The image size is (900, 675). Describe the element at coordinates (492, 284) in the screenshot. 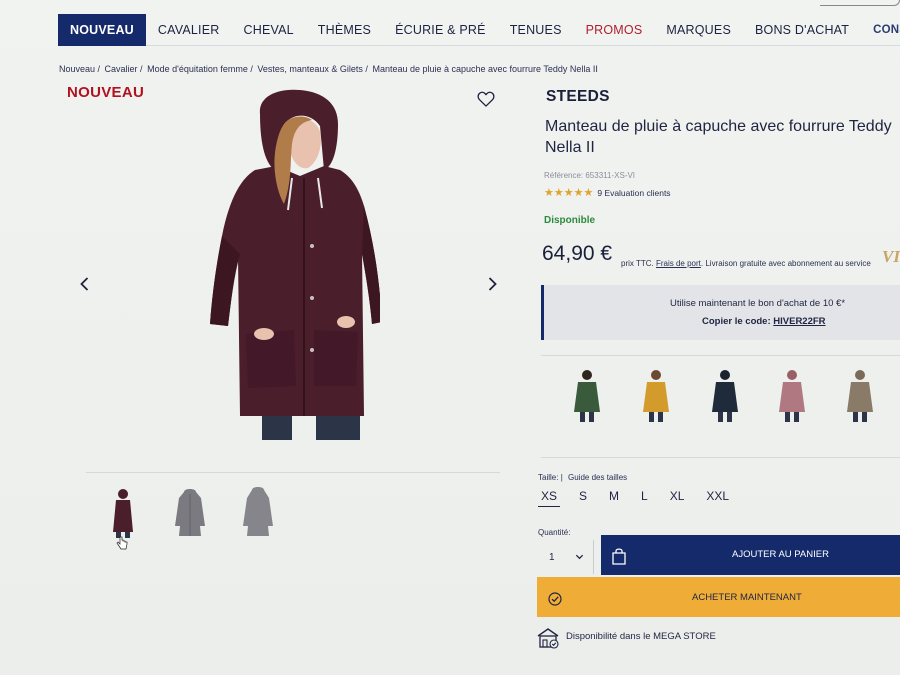

I see `chevron-right-icon` at that location.